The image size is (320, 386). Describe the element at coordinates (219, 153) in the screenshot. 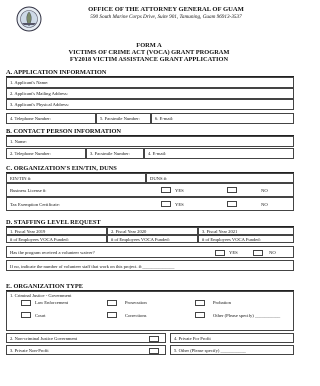

I see `contact-email-field: 4. E-mail:` at that location.